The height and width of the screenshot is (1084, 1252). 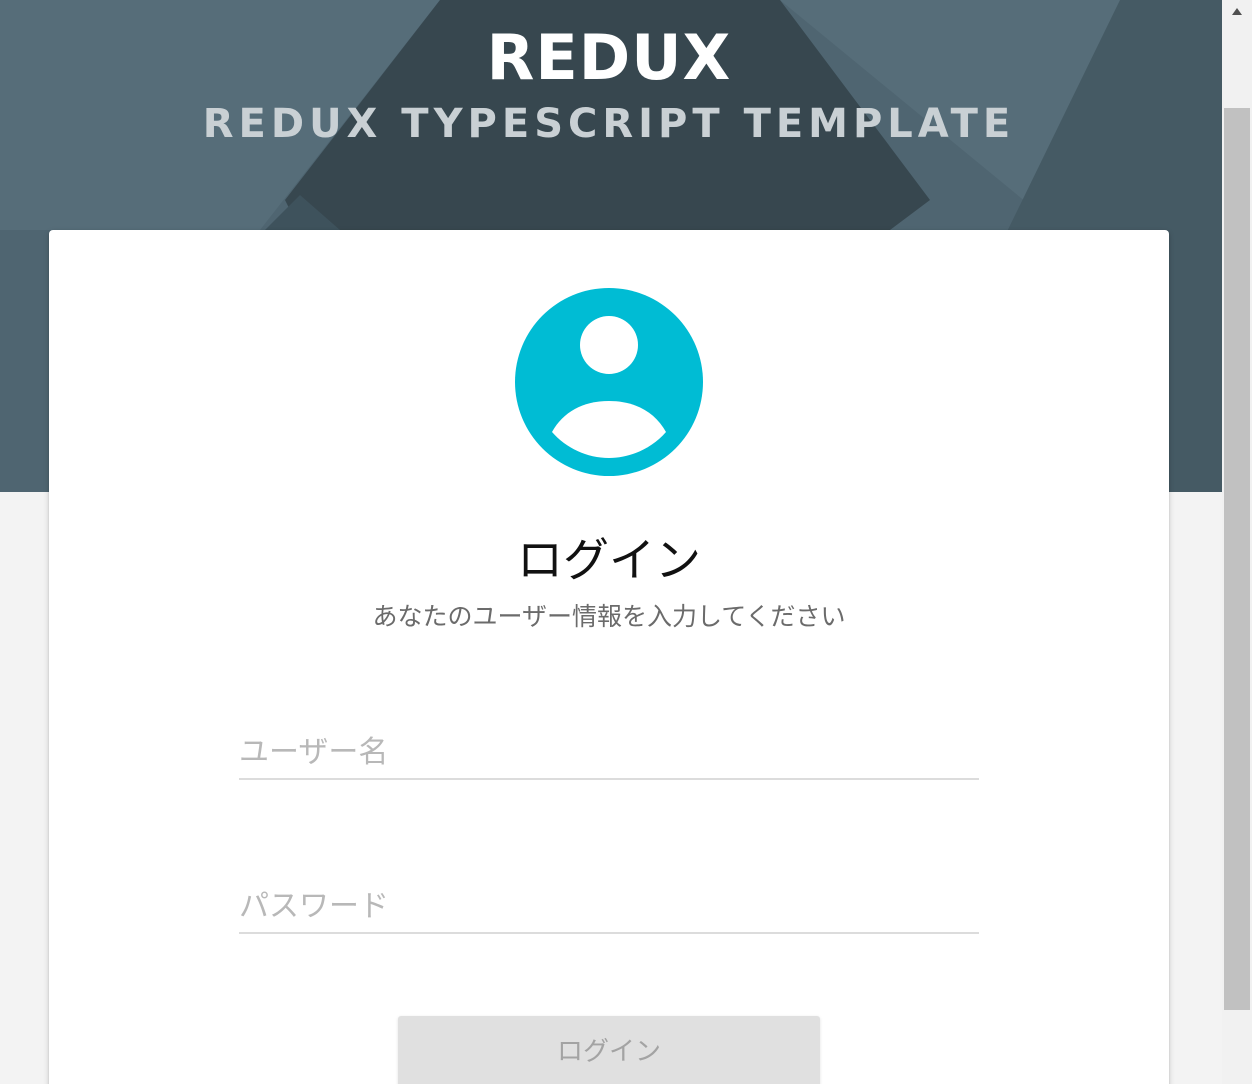 I want to click on login-heading: ログイン, so click(x=609, y=560).